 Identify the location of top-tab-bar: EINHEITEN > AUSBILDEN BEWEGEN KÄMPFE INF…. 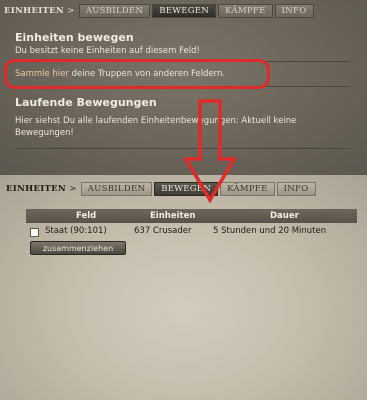
(160, 11).